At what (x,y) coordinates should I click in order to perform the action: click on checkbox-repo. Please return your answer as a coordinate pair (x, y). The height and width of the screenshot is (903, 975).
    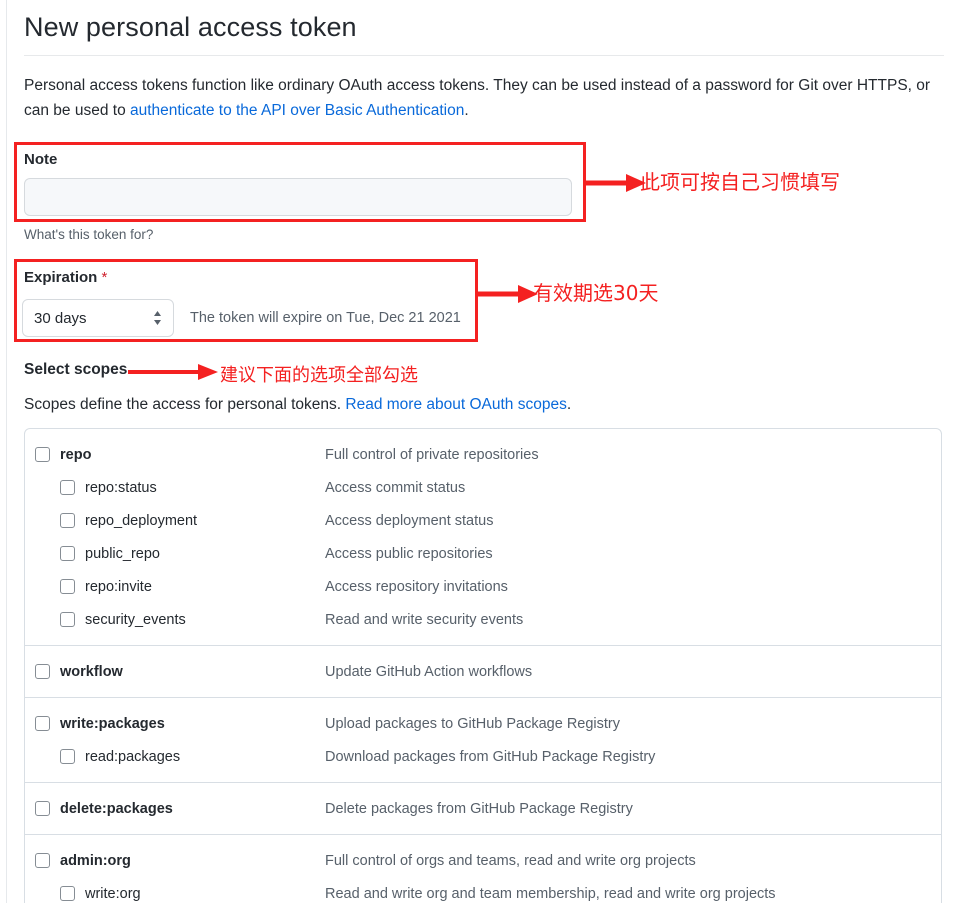
    Looking at the image, I should click on (42, 454).